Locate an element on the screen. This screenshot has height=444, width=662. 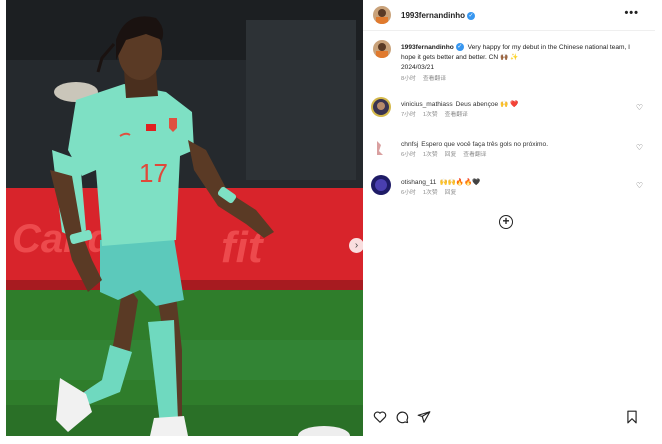
author-avatar is located at coordinates (382, 15).